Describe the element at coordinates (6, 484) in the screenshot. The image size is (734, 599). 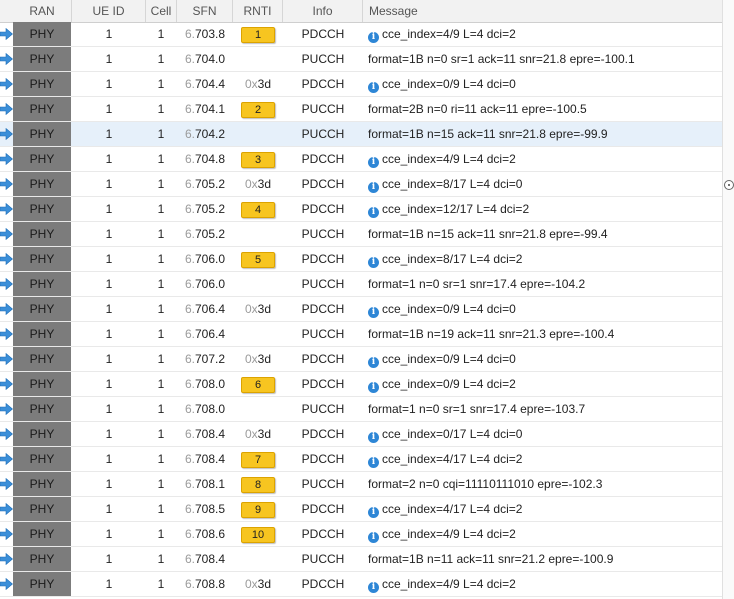
I see `arrow-right-icon` at that location.